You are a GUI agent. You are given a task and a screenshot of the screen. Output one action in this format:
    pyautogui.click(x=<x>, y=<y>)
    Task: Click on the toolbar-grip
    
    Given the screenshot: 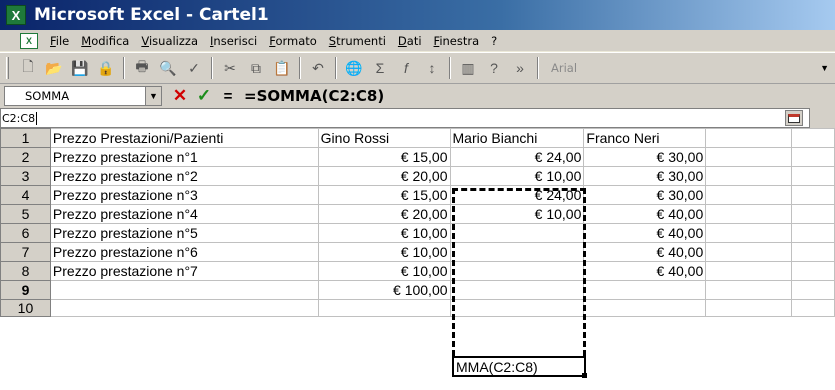 What is the action you would take?
    pyautogui.click(x=7, y=68)
    